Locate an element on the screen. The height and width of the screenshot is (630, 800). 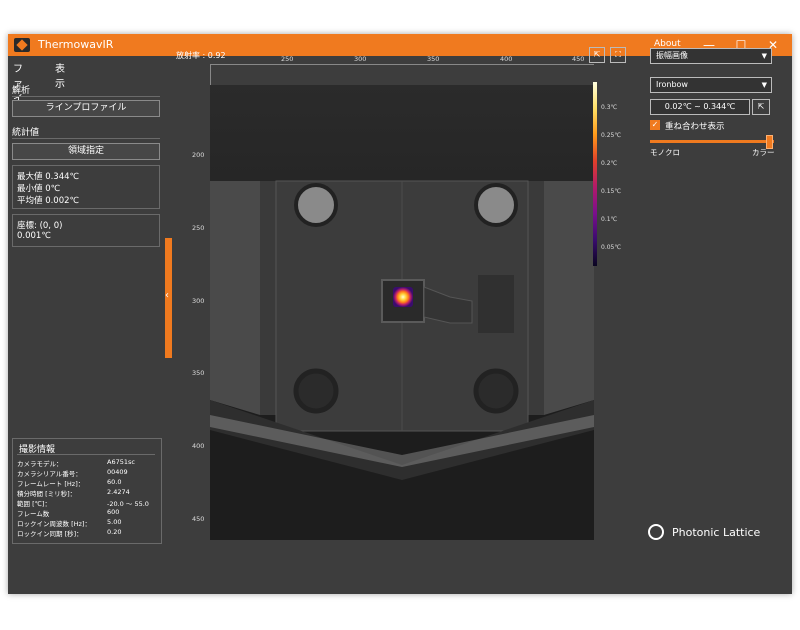
menu-view: 表示 is located at coordinates (60, 75).